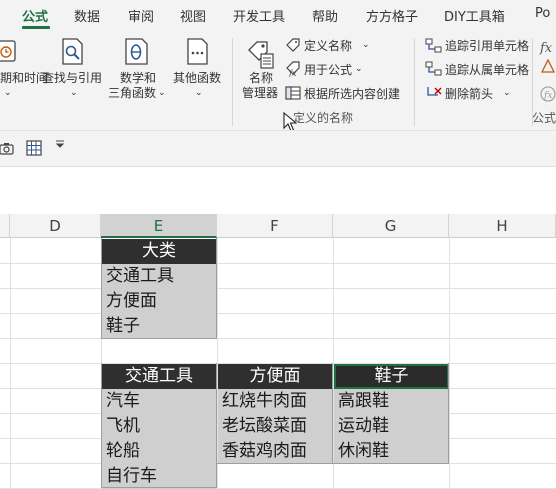 The image size is (556, 489). Describe the element at coordinates (275, 401) in the screenshot. I see `list-item-cell: 红烧牛肉面` at that location.